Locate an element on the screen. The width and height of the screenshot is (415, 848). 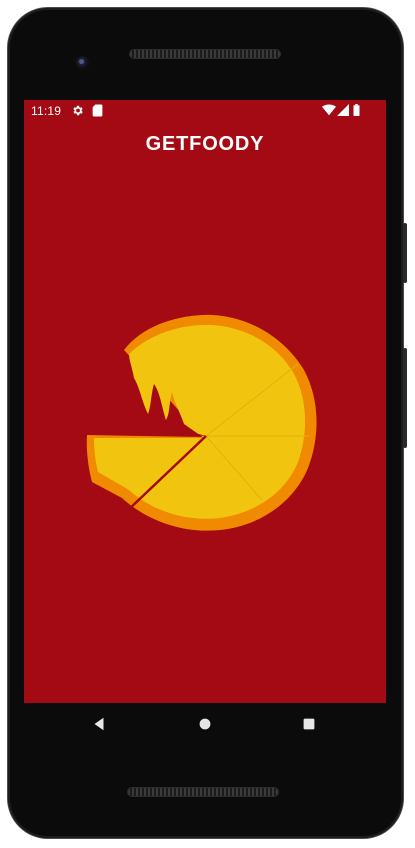
navigation-bar is located at coordinates (205, 724).